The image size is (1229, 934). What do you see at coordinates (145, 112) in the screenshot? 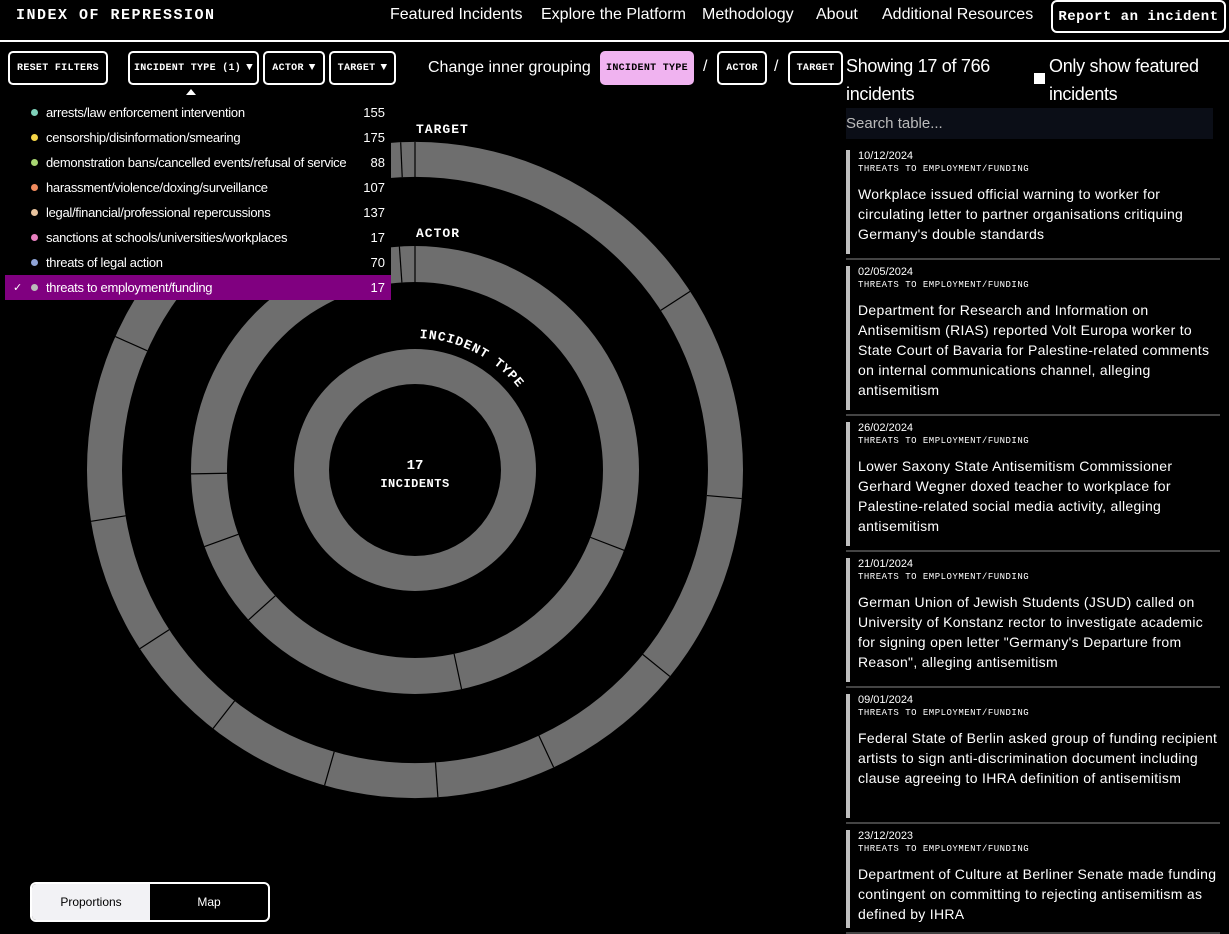
I see `dropdown-option-label: arrests/law enforcement intervention` at bounding box center [145, 112].